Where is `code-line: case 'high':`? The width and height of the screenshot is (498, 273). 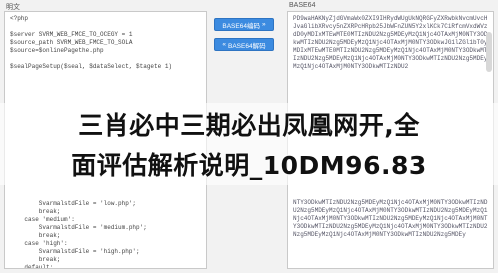 code-line: case 'high': is located at coordinates (39, 243).